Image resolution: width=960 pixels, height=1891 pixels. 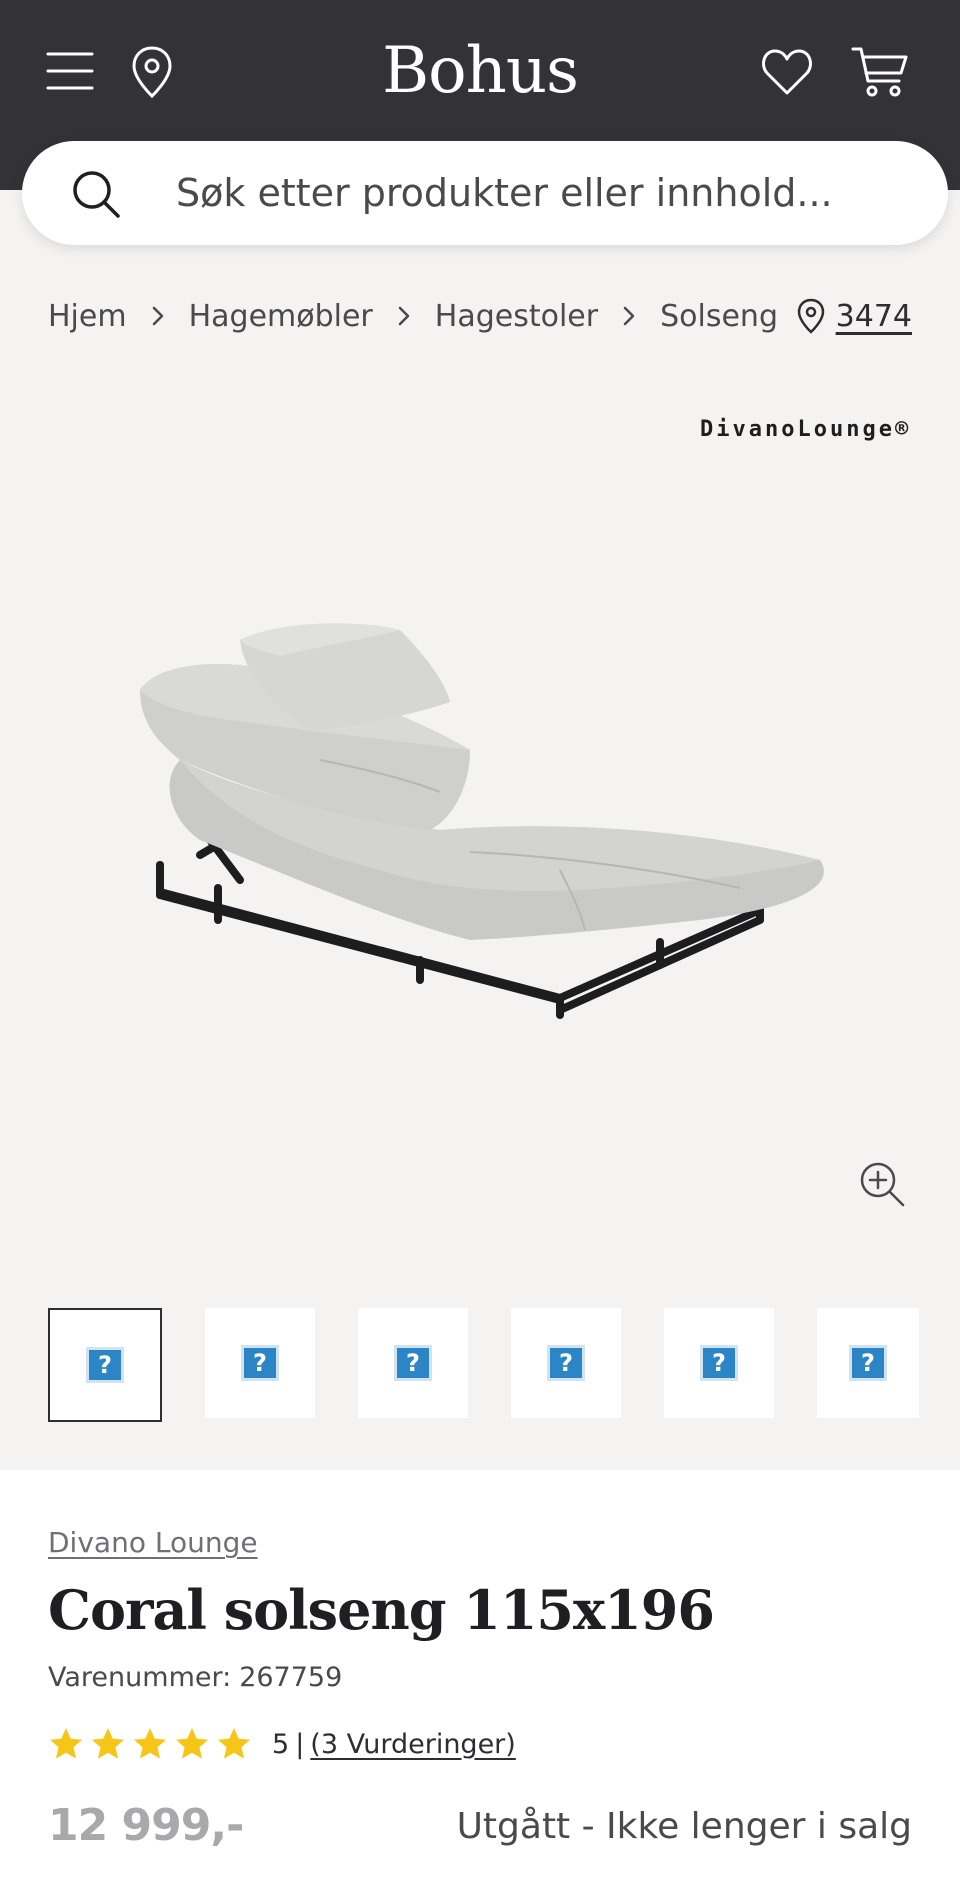 I want to click on site-logo: Bohus, so click(x=480, y=71).